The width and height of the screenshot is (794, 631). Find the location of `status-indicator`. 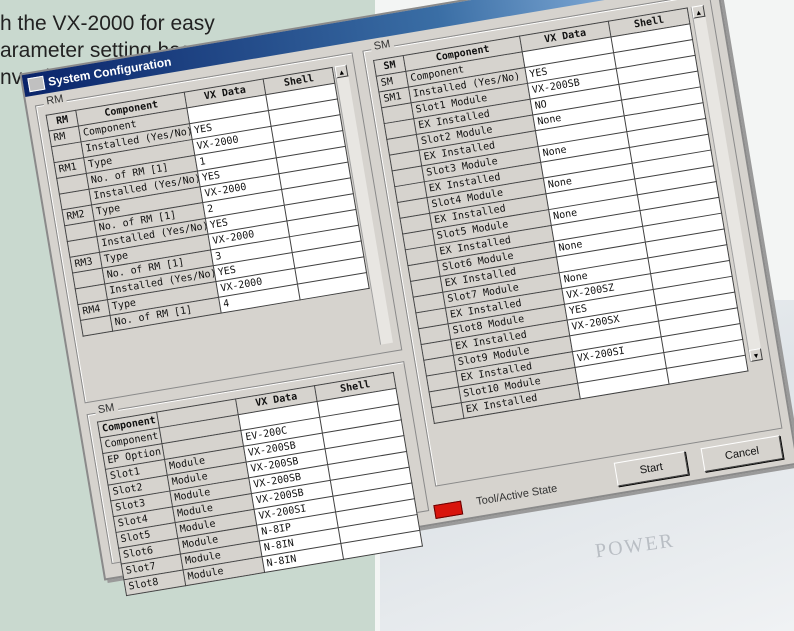

status-indicator is located at coordinates (448, 510).